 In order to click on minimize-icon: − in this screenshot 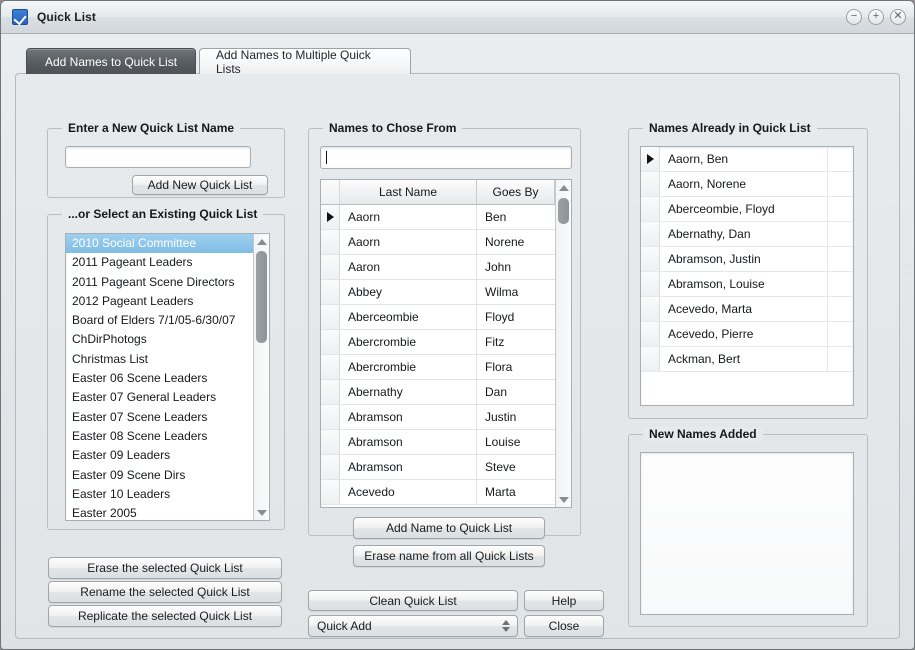, I will do `click(854, 17)`.